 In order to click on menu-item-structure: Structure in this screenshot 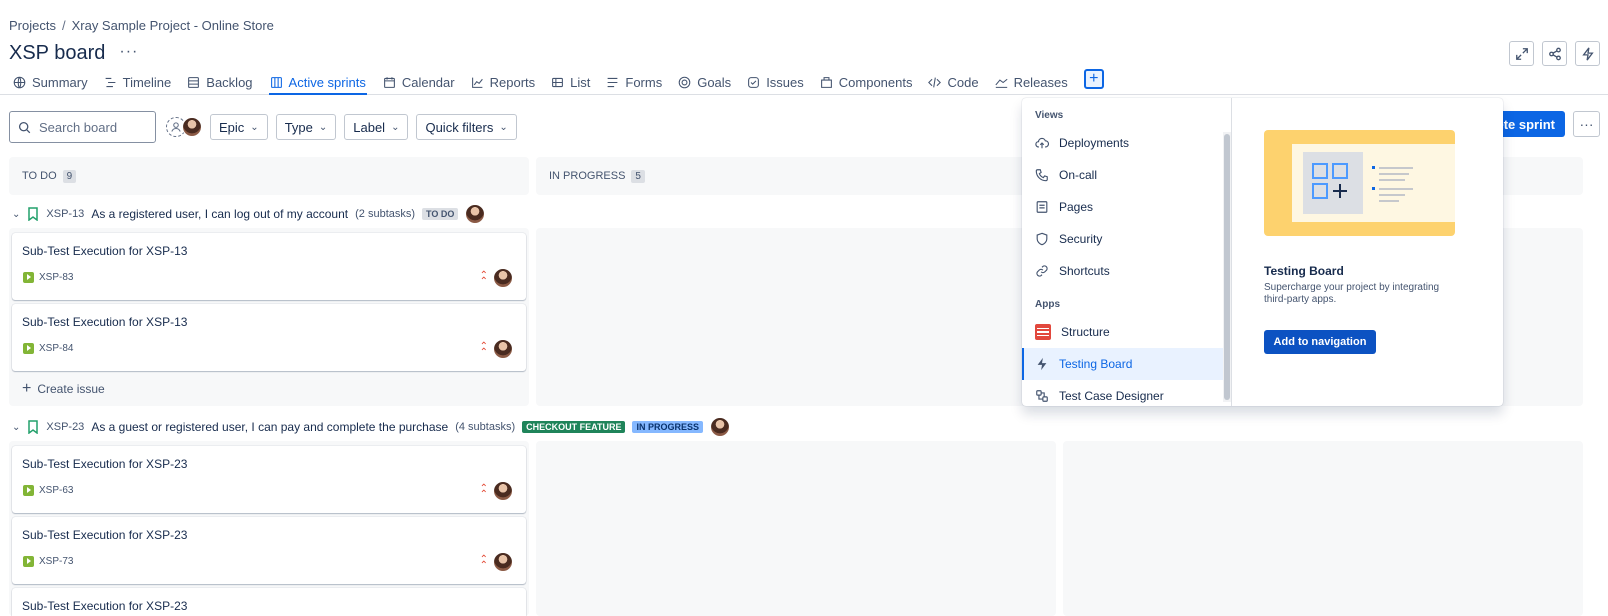, I will do `click(1126, 332)`.